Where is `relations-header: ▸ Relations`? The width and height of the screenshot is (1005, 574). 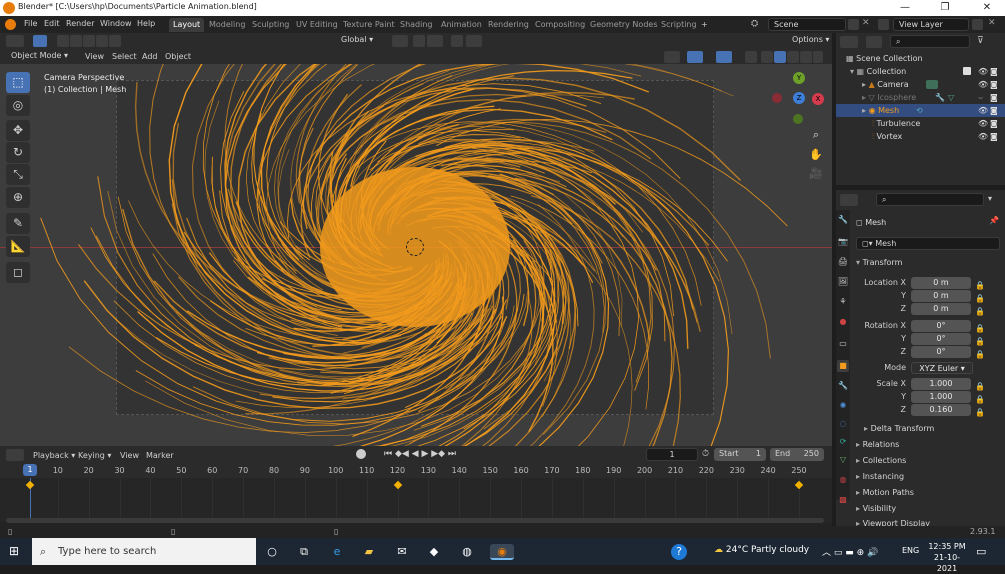 relations-header: ▸ Relations is located at coordinates (877, 444).